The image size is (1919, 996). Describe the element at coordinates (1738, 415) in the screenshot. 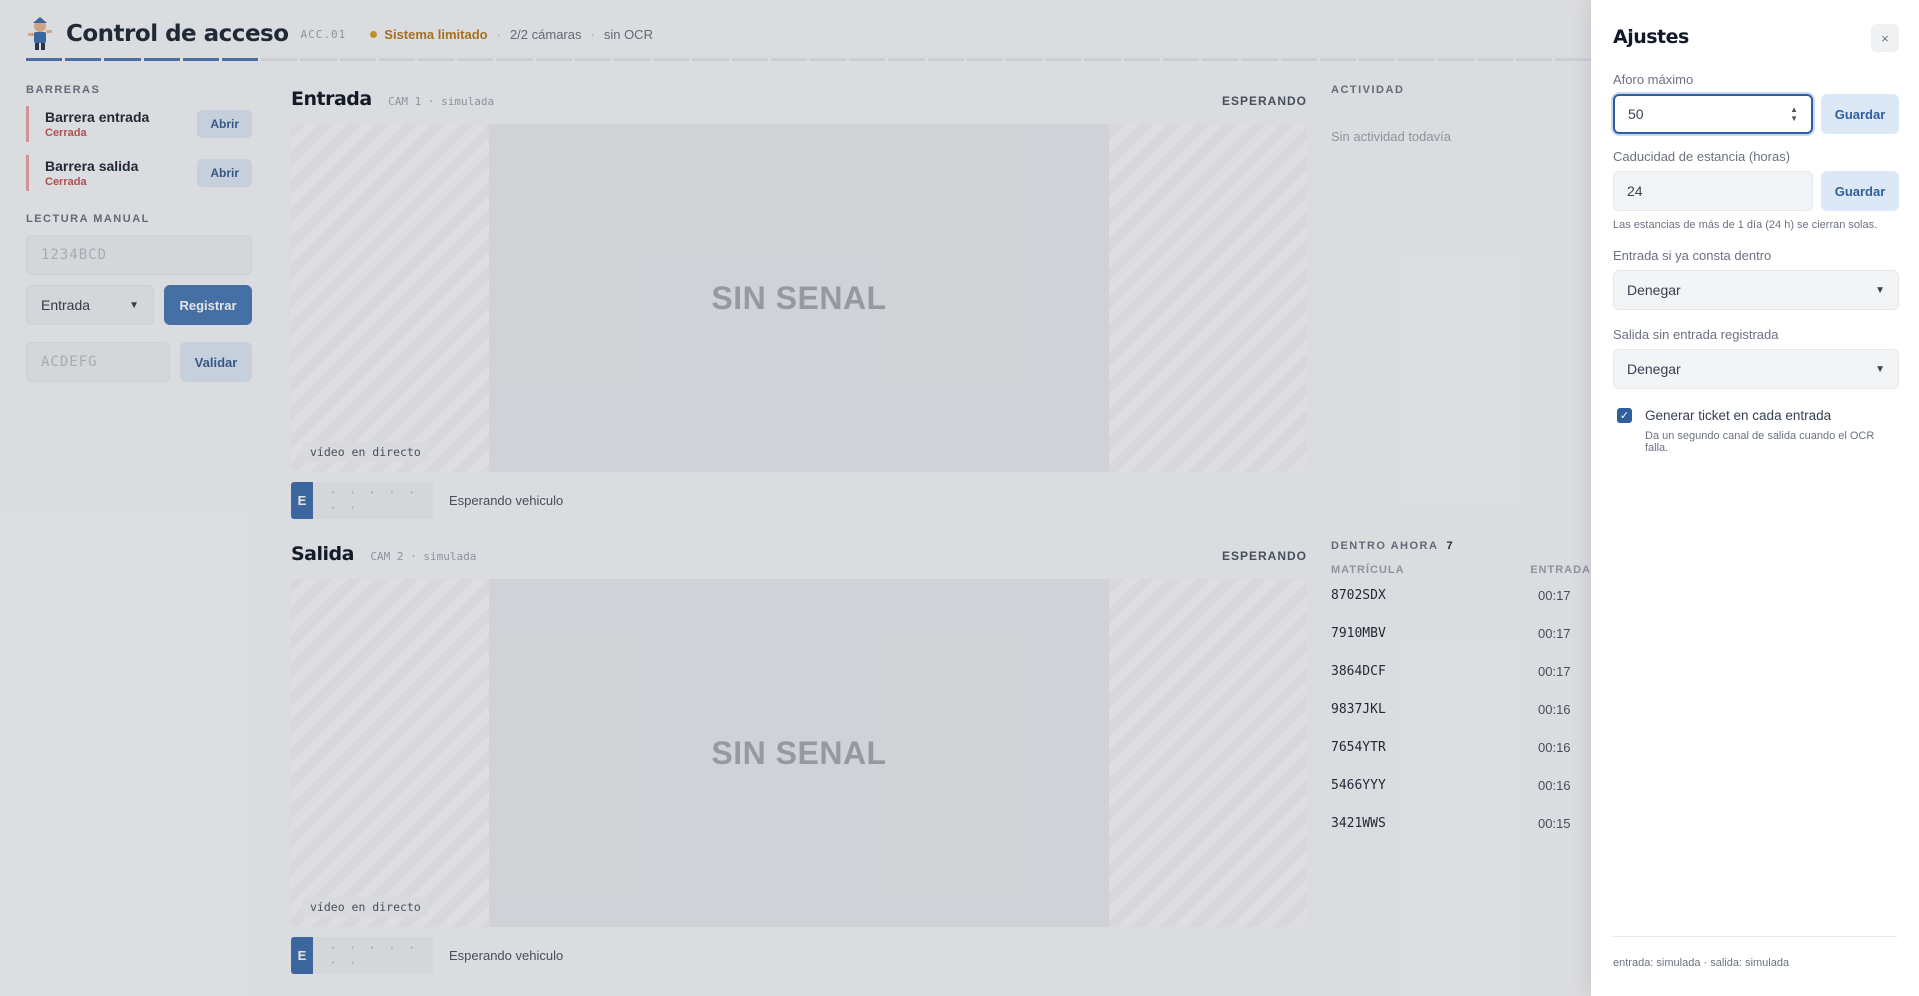

I see `ticket-label: Generar ticket en cada entrada` at that location.